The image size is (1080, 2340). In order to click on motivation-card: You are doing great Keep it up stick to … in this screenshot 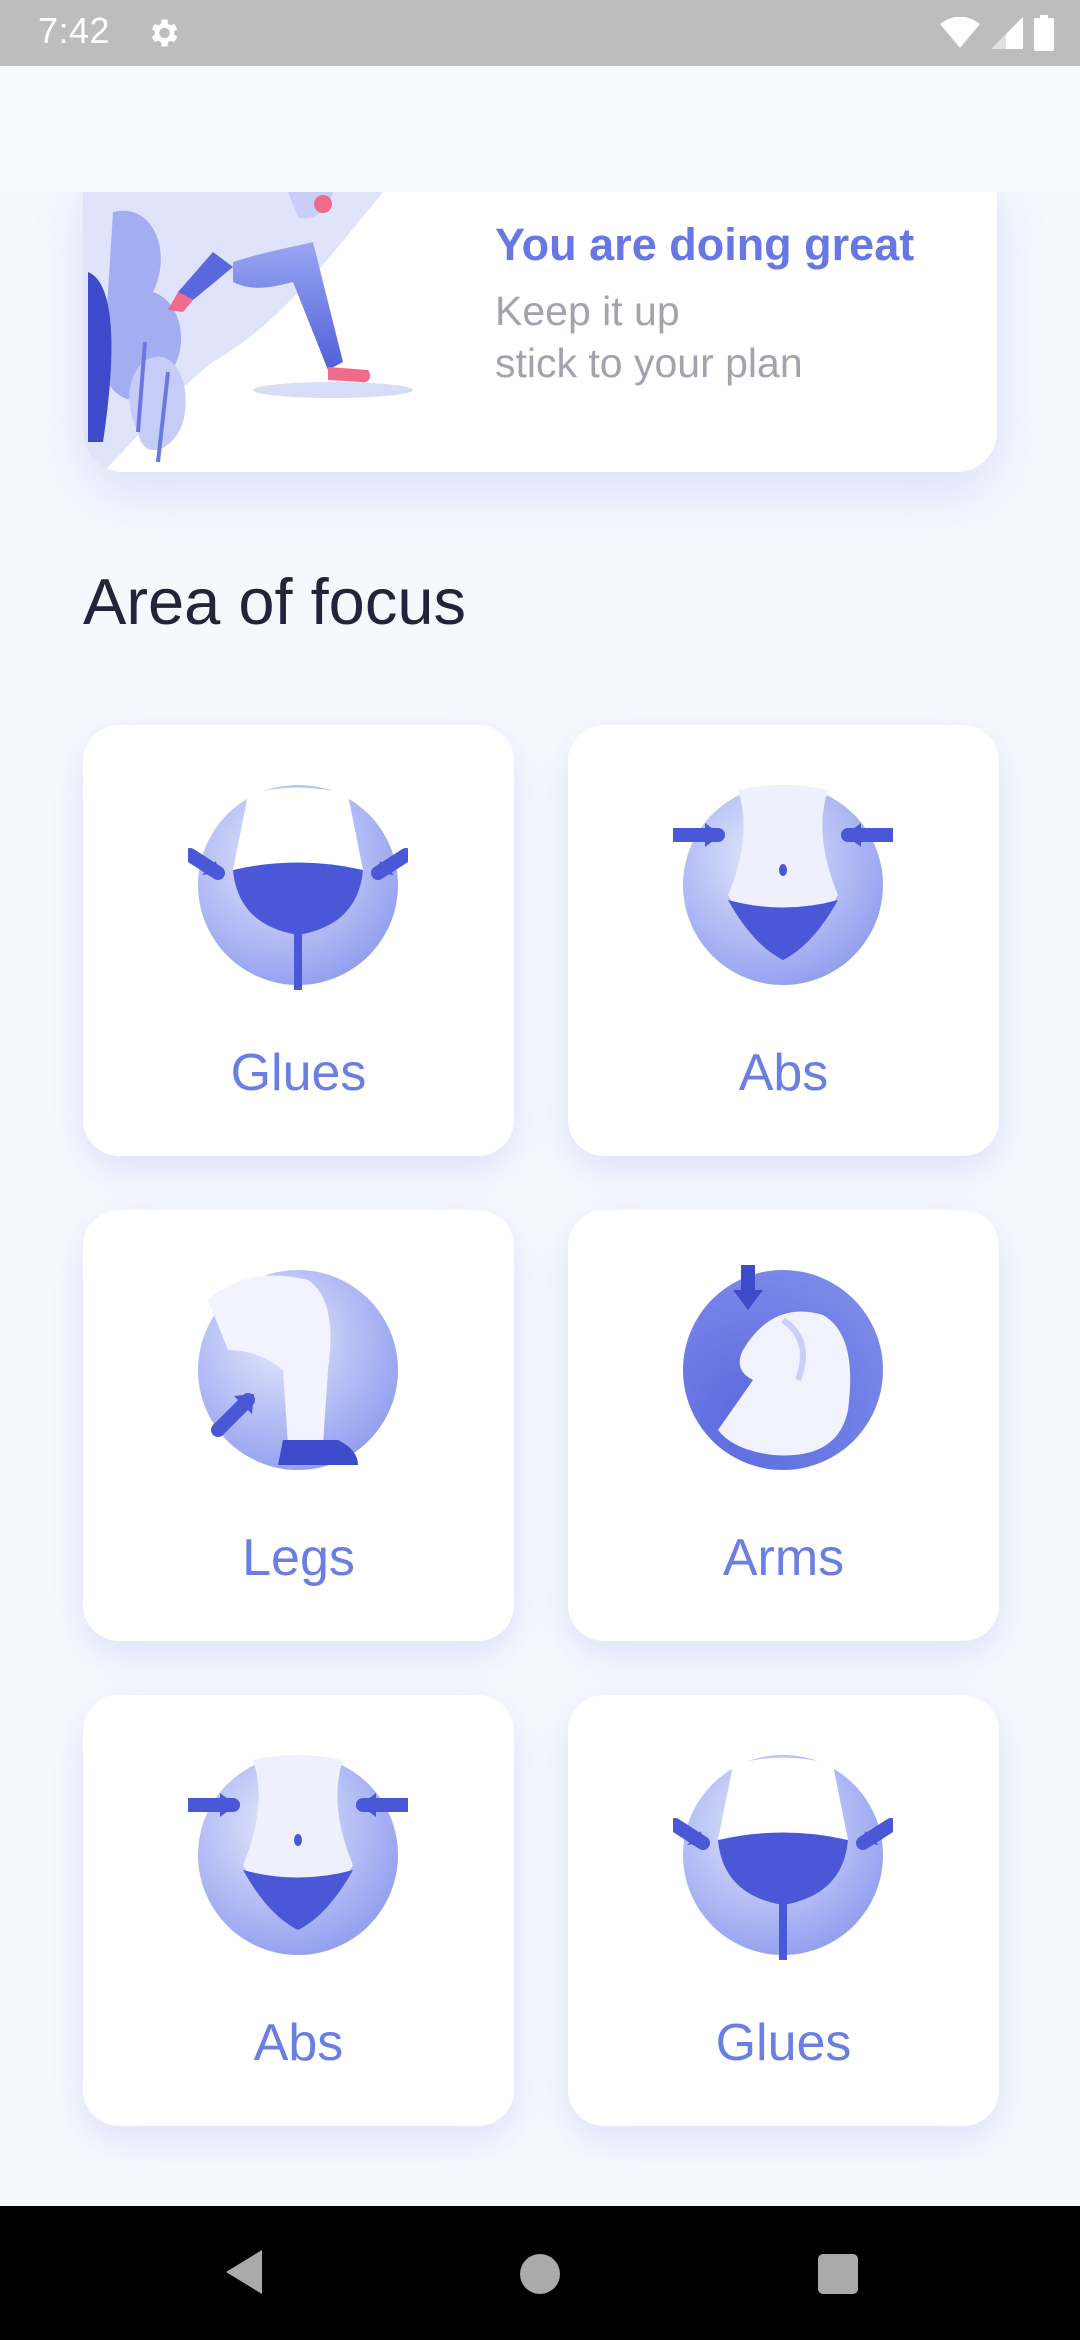, I will do `click(540, 332)`.